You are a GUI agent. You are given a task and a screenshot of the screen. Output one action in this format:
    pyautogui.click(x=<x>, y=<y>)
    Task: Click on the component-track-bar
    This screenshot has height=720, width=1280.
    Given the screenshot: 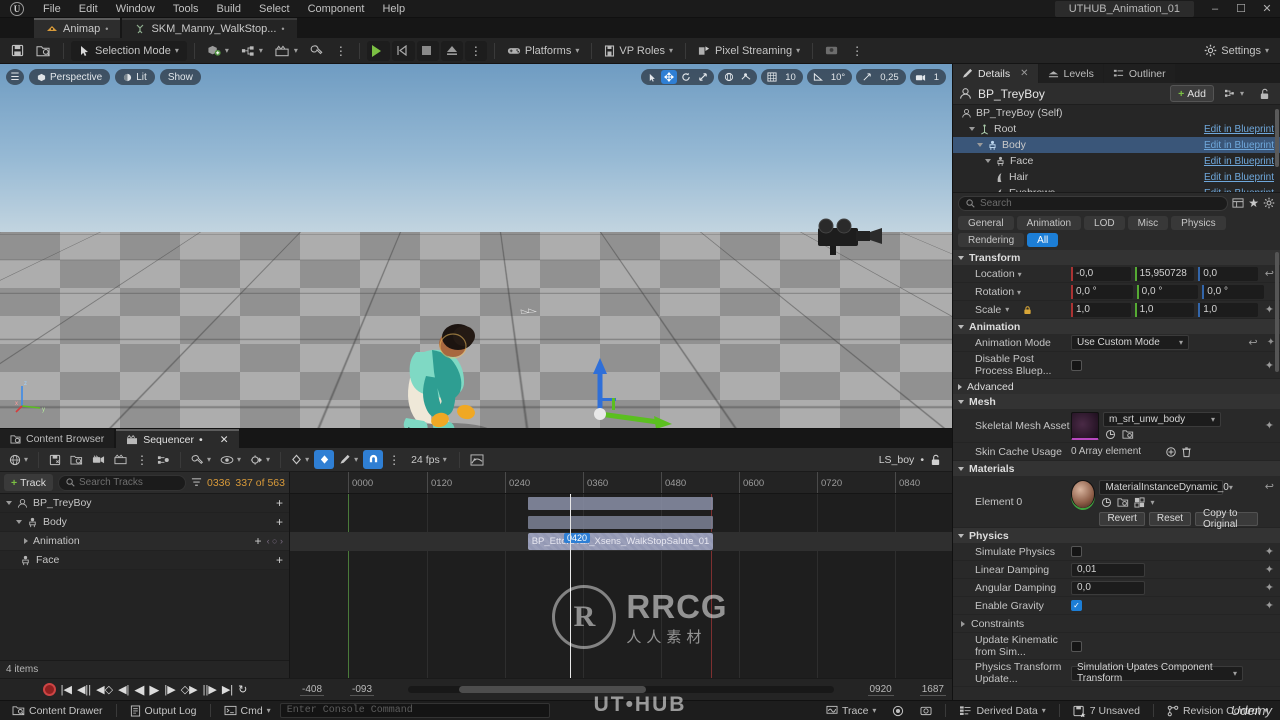 What is the action you would take?
    pyautogui.click(x=620, y=522)
    